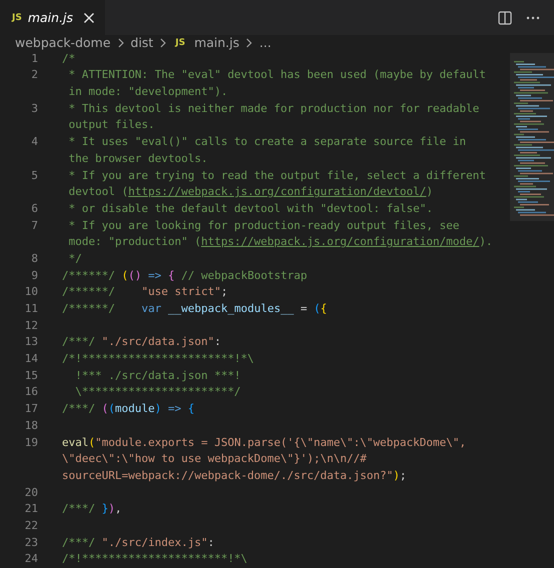 The image size is (554, 568). I want to click on code-line: /***/ "./src/index.js":, so click(138, 542).